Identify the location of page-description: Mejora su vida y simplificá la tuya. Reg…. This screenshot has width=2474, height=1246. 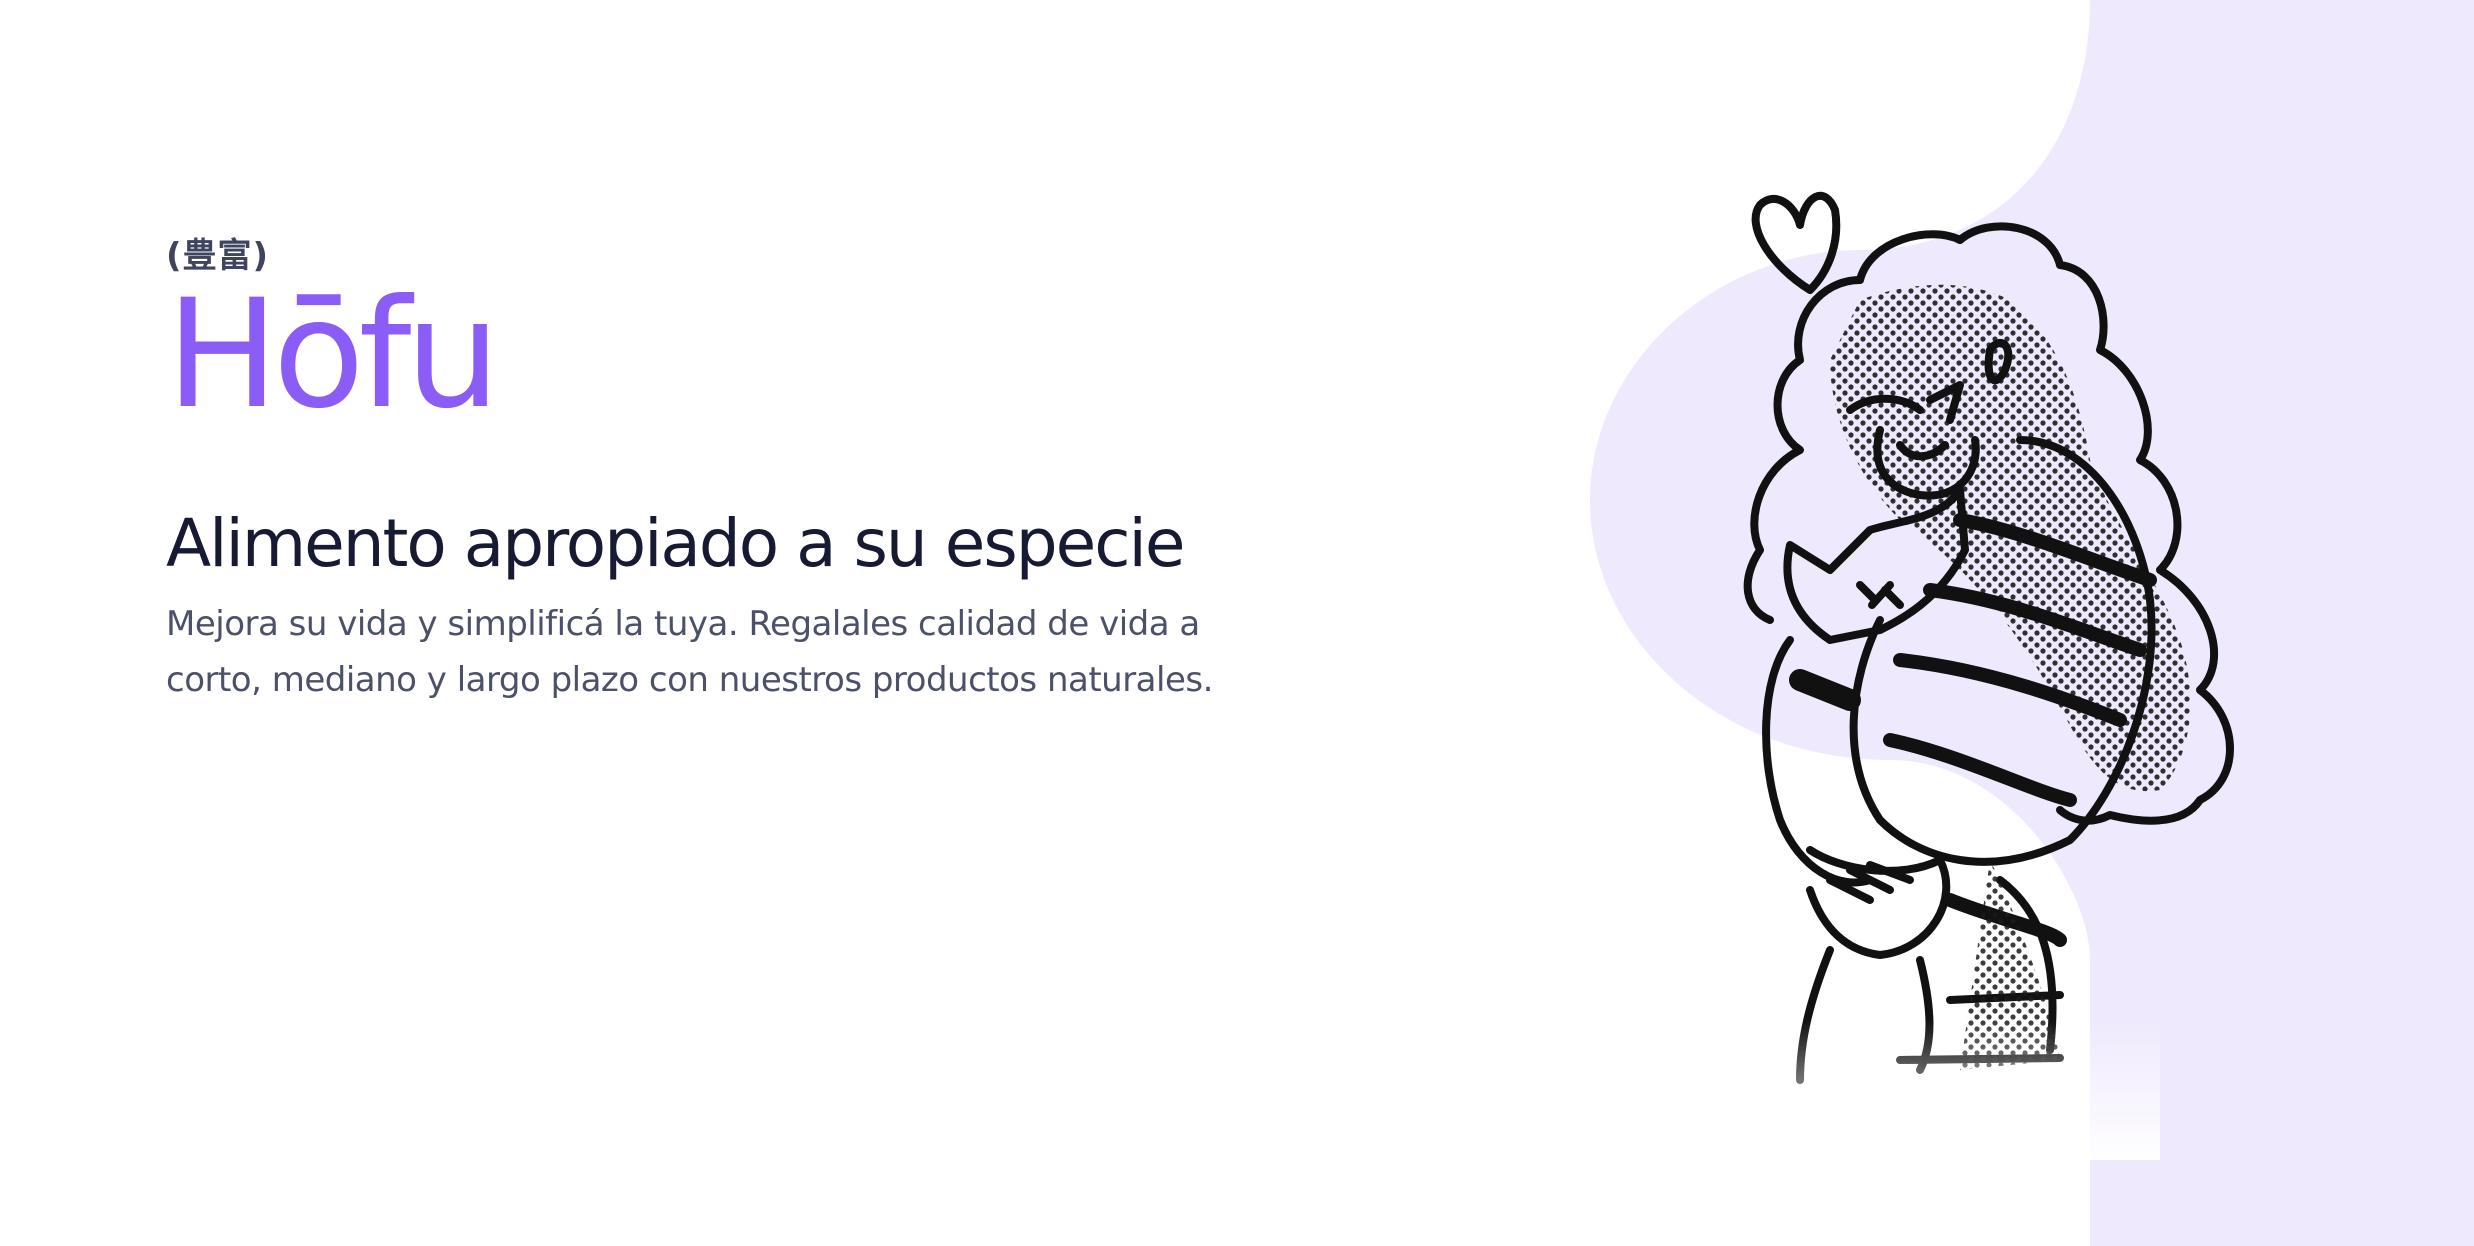
(689, 652).